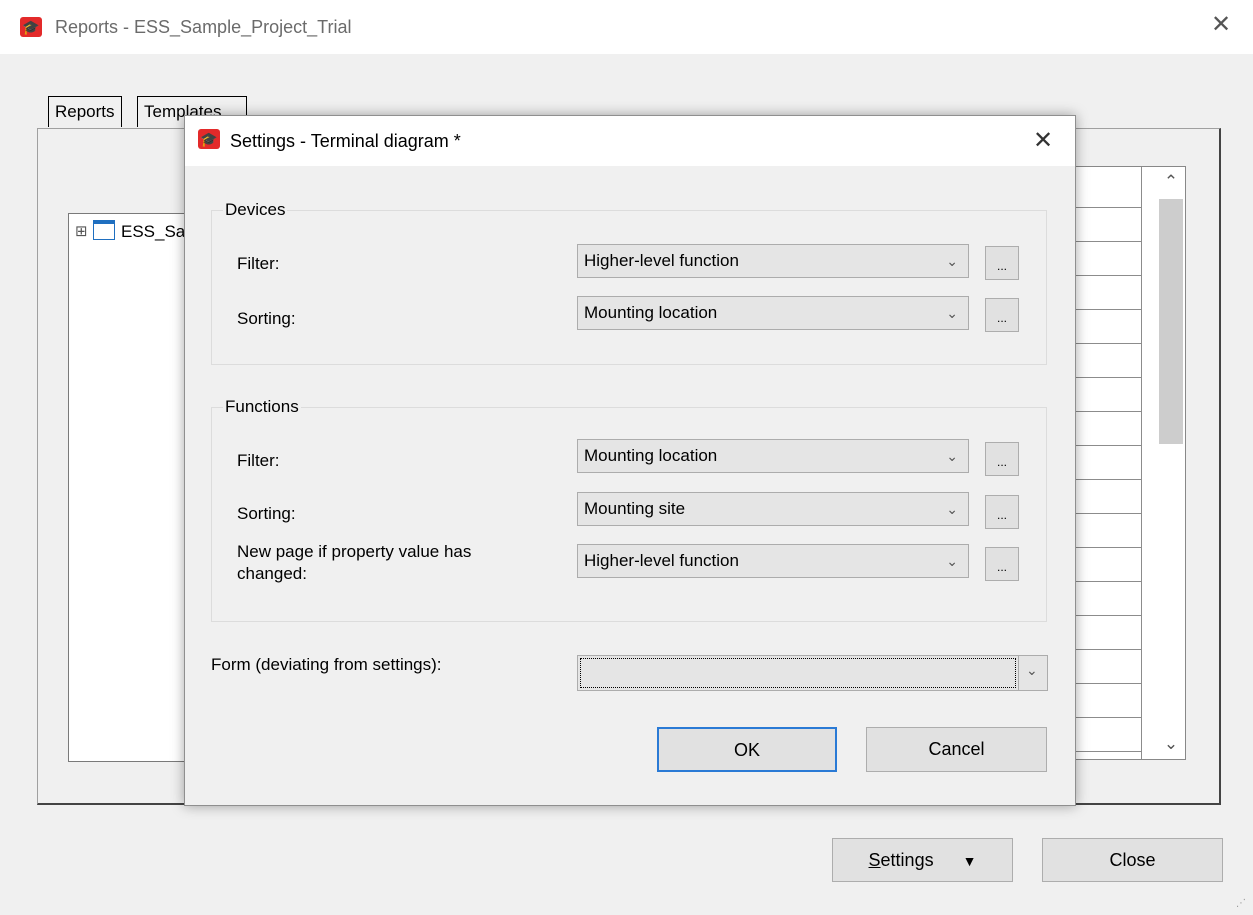  I want to click on settings-button: Settings ▼, so click(922, 860).